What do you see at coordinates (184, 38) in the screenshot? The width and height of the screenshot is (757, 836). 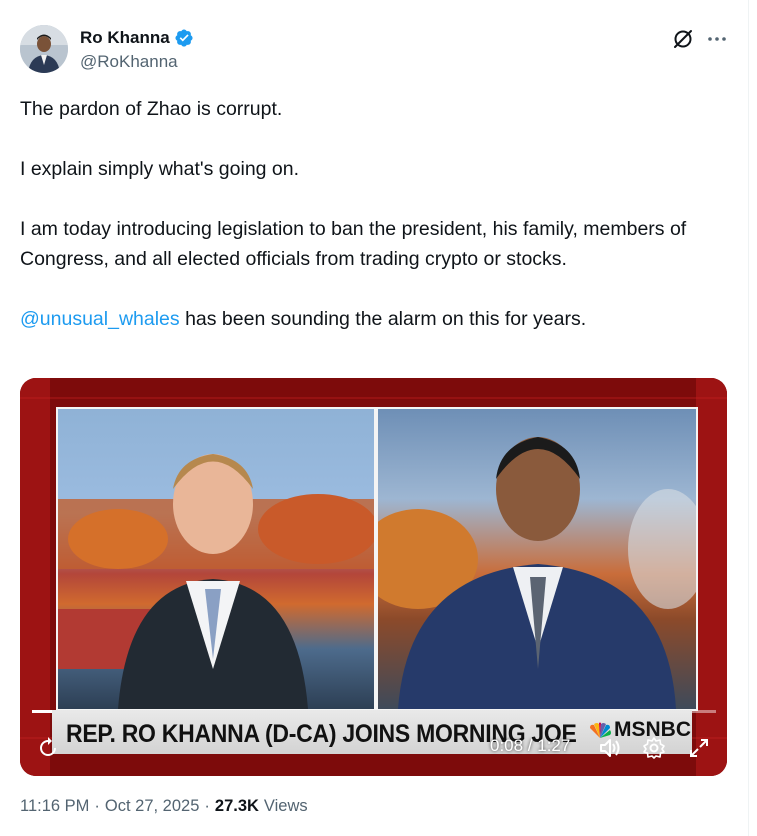 I see `verified-badge-icon` at bounding box center [184, 38].